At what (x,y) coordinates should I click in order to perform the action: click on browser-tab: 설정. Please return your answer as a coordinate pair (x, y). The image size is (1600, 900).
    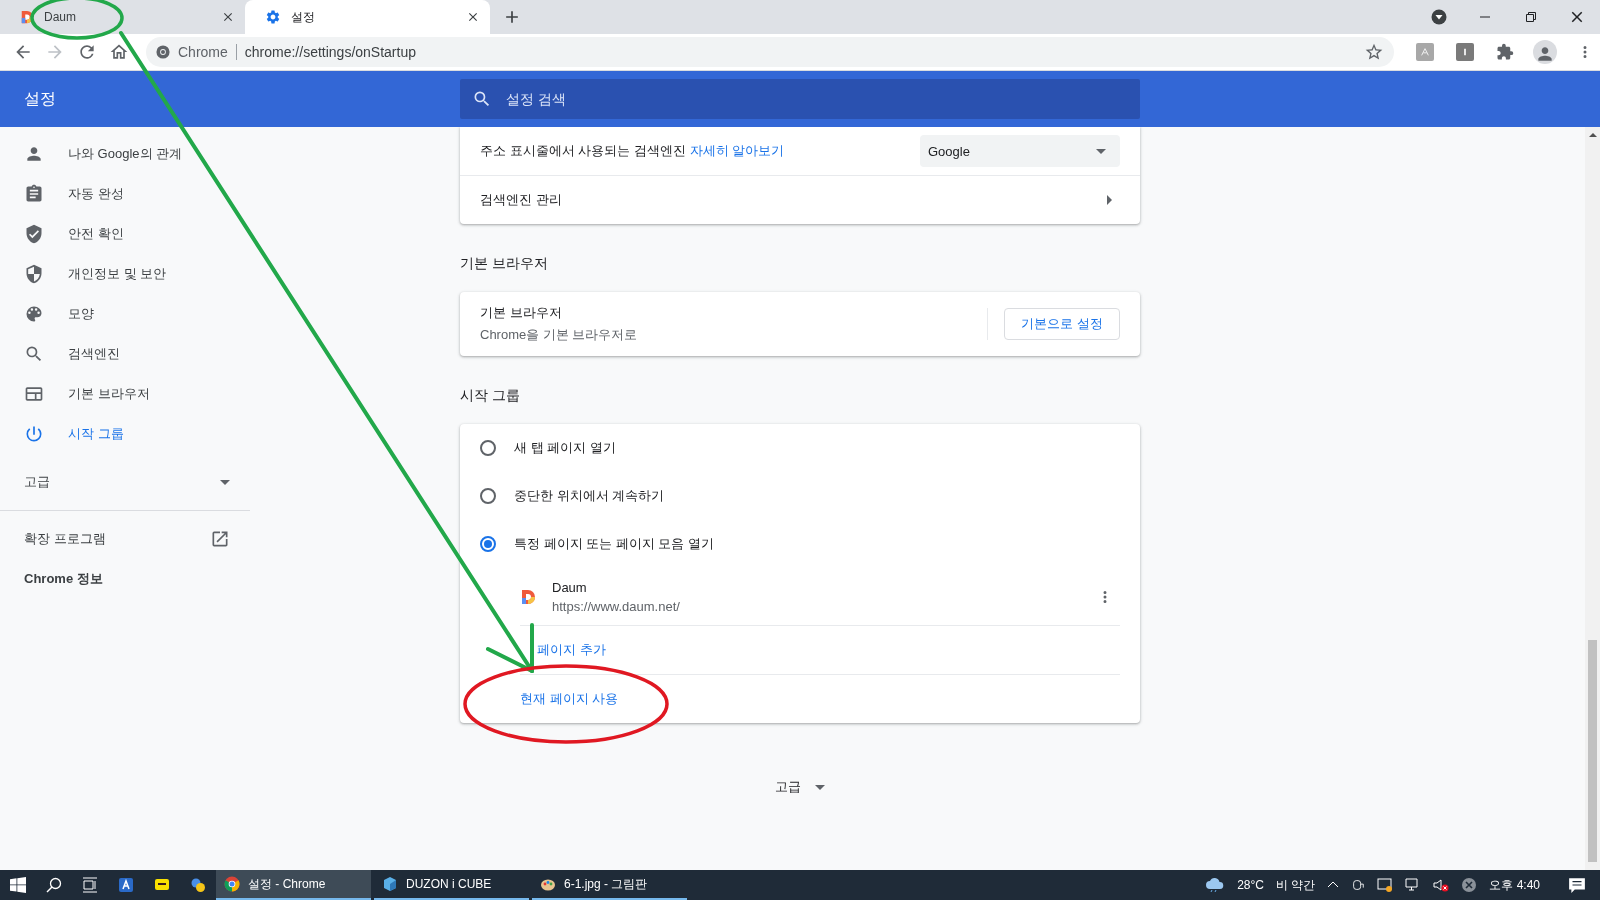
    Looking at the image, I should click on (367, 17).